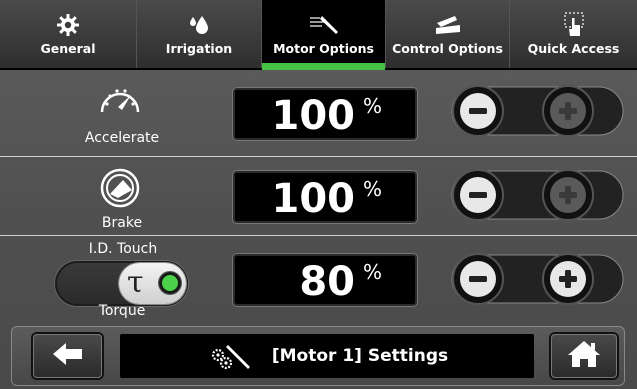  Describe the element at coordinates (122, 138) in the screenshot. I see `accelerate-label: Accelerate` at that location.